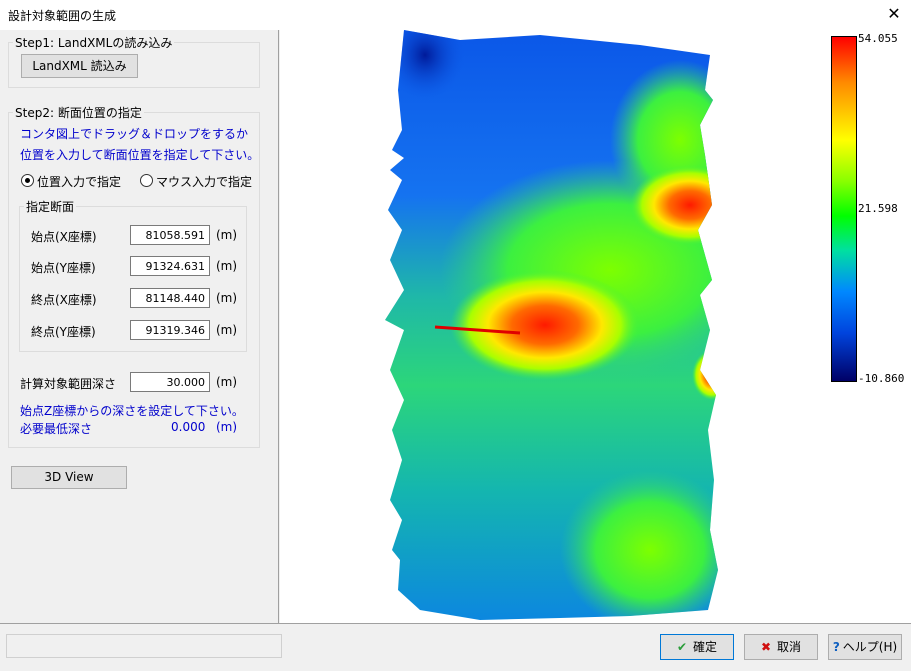  What do you see at coordinates (227, 382) in the screenshot?
I see `depth-unit: (m)` at bounding box center [227, 382].